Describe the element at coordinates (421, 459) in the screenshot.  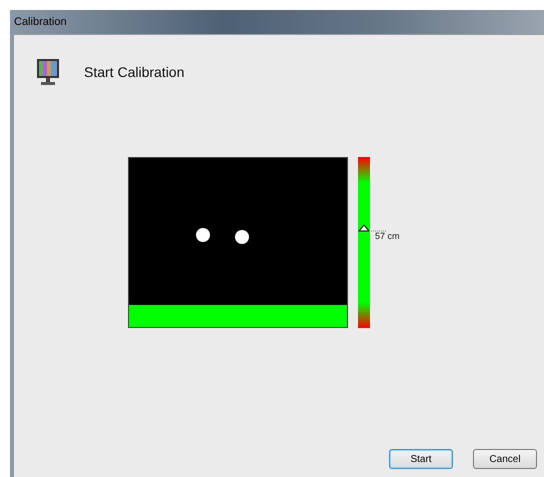
I see `dialog-button: Start` at that location.